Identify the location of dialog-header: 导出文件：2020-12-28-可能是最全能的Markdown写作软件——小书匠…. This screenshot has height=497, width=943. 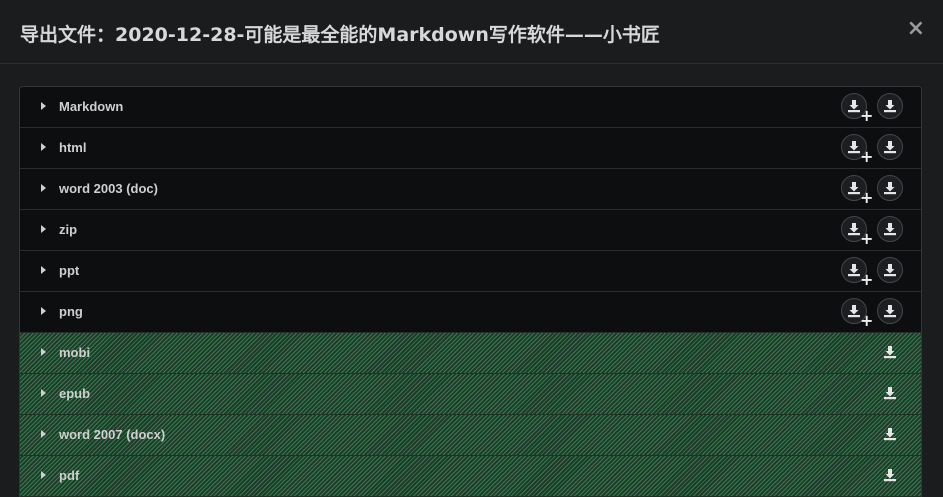
(471, 32).